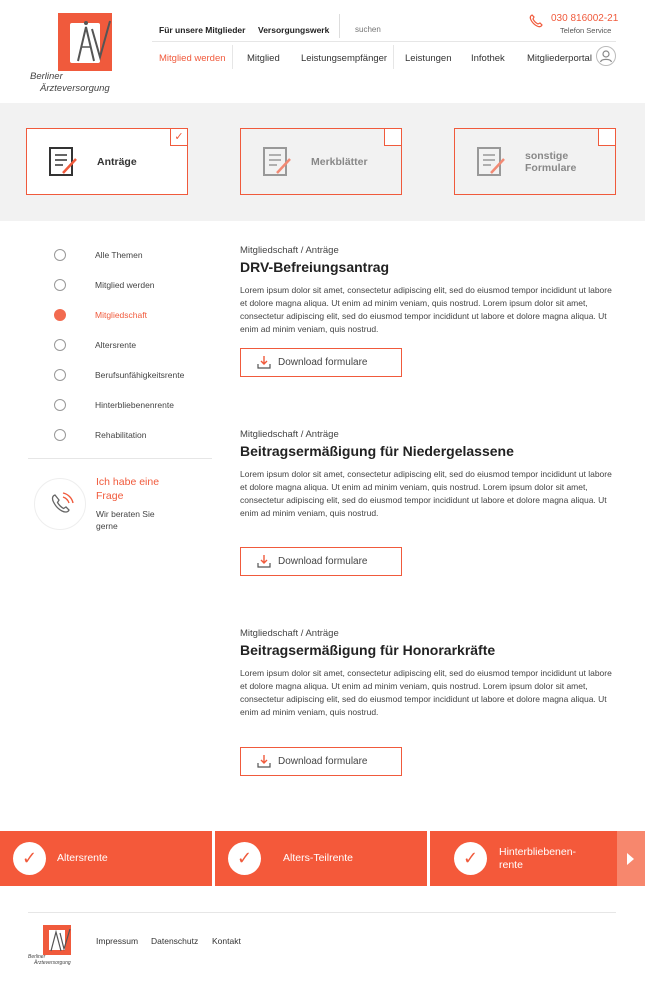 This screenshot has width=645, height=1000. I want to click on sidebar-divider, so click(120, 458).